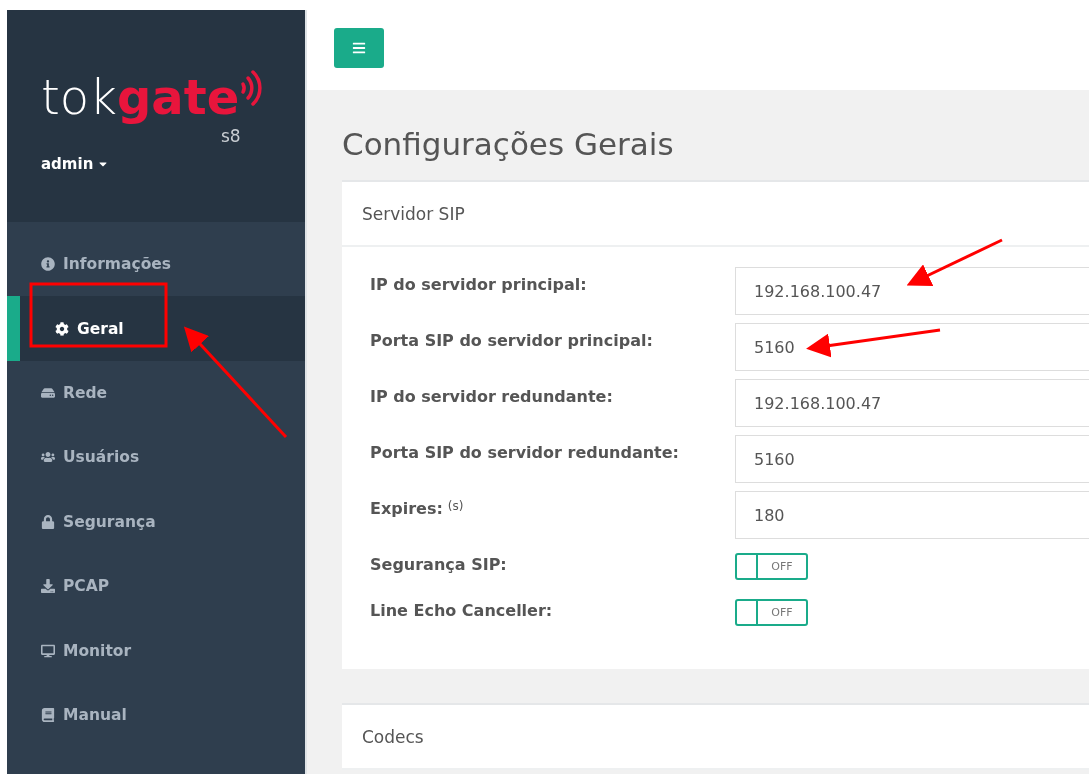 The height and width of the screenshot is (774, 1089). I want to click on panel-title: Codecs, so click(715, 737).